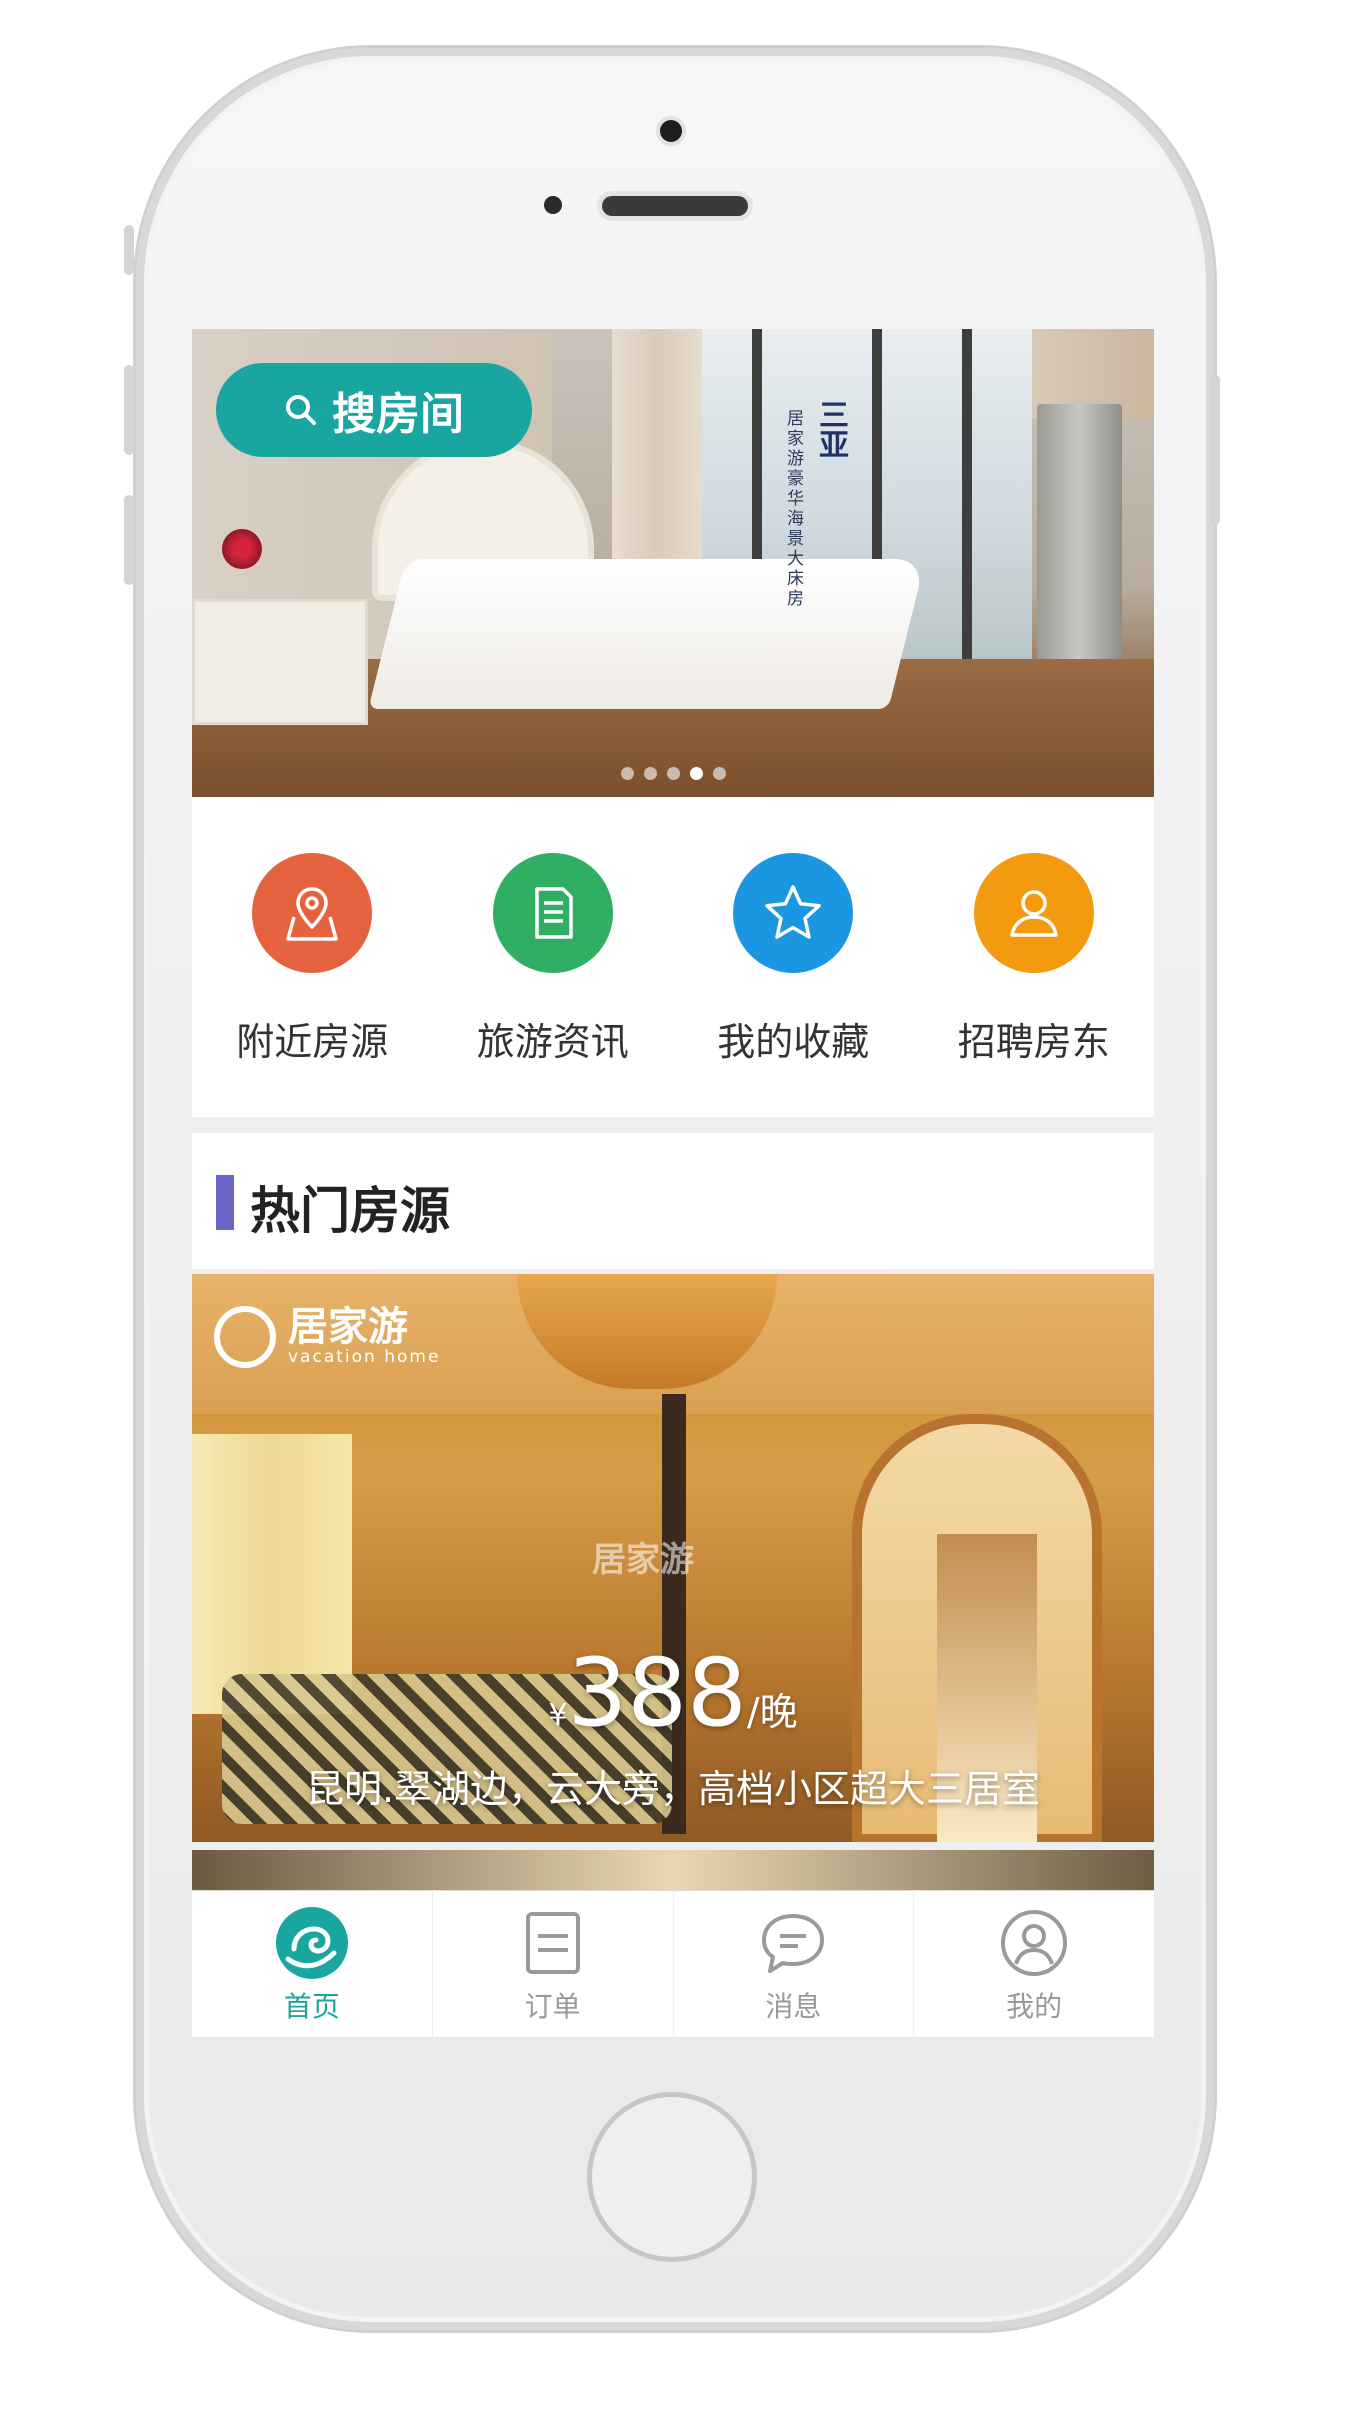 The image size is (1364, 2432). I want to click on home-button, so click(672, 2177).